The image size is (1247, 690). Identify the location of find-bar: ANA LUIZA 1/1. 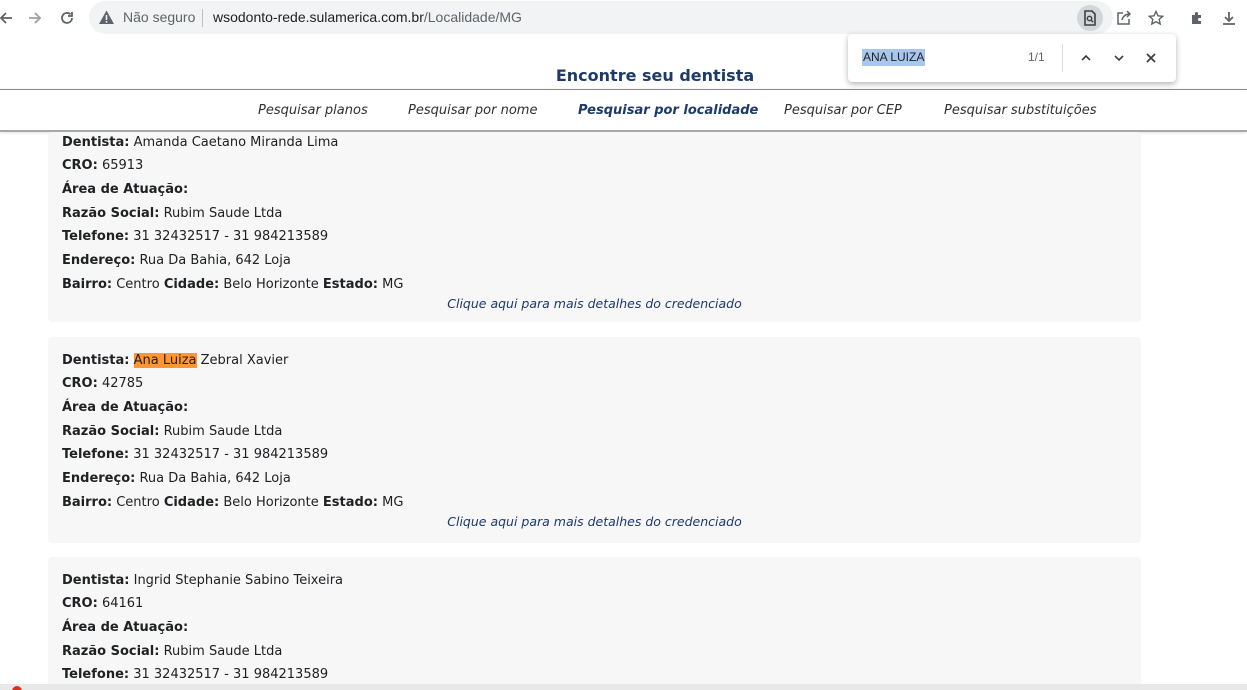
(1012, 58).